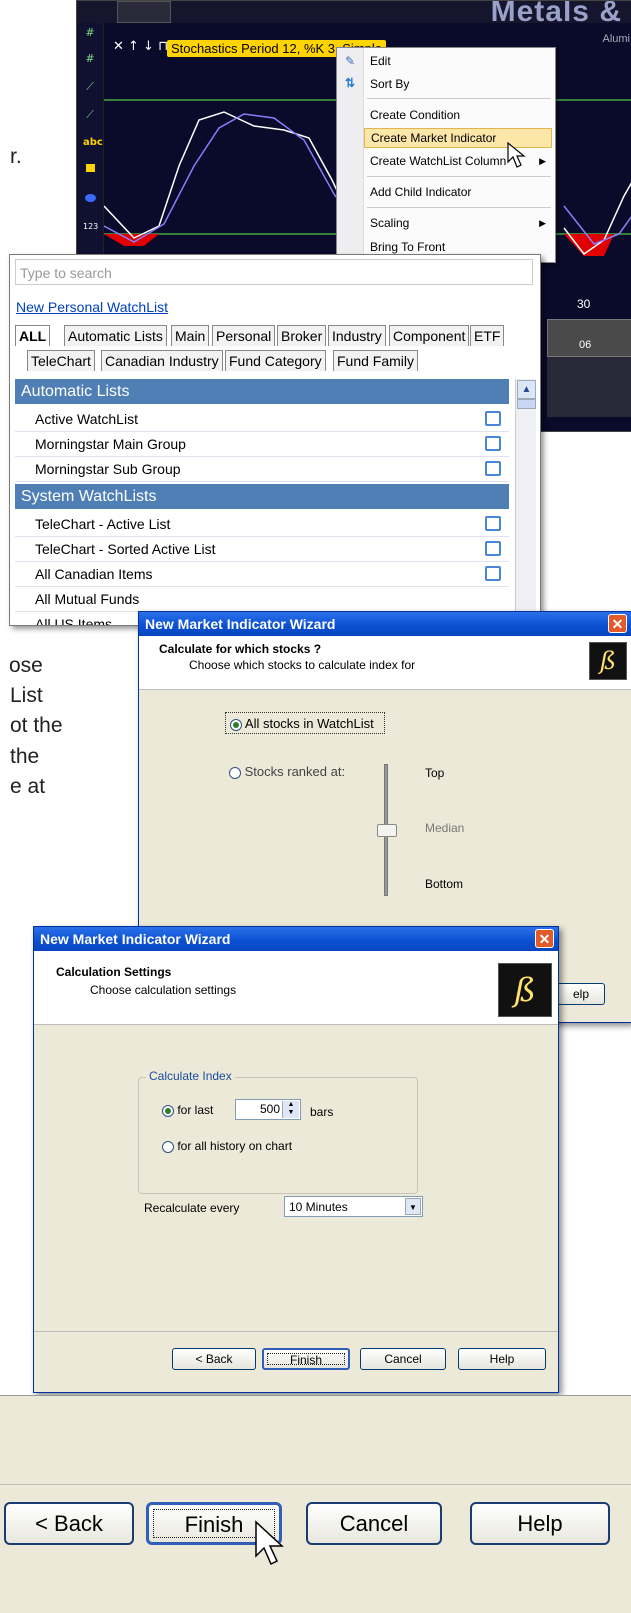 The image size is (631, 1613). Describe the element at coordinates (262, 391) in the screenshot. I see `section-header-automatic-lists: Automatic Lists` at that location.